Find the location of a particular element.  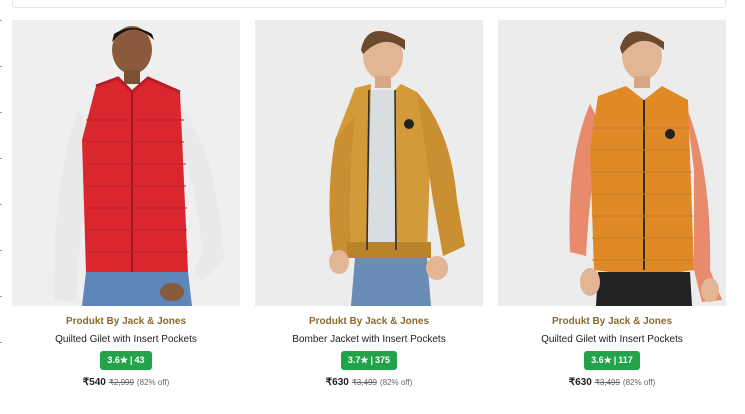

review-count: 43 is located at coordinates (139, 360).